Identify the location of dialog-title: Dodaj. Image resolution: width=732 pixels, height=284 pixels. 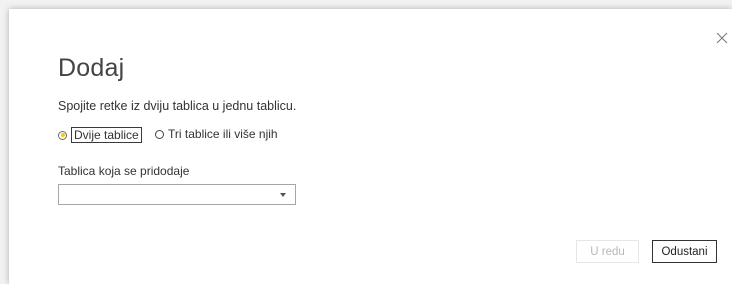
(91, 68).